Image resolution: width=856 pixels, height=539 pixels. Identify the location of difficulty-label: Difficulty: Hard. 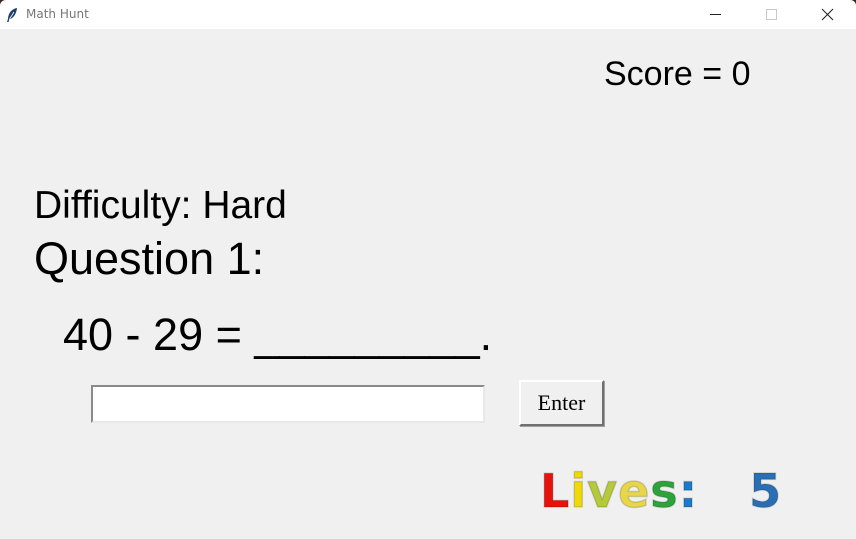
(160, 205).